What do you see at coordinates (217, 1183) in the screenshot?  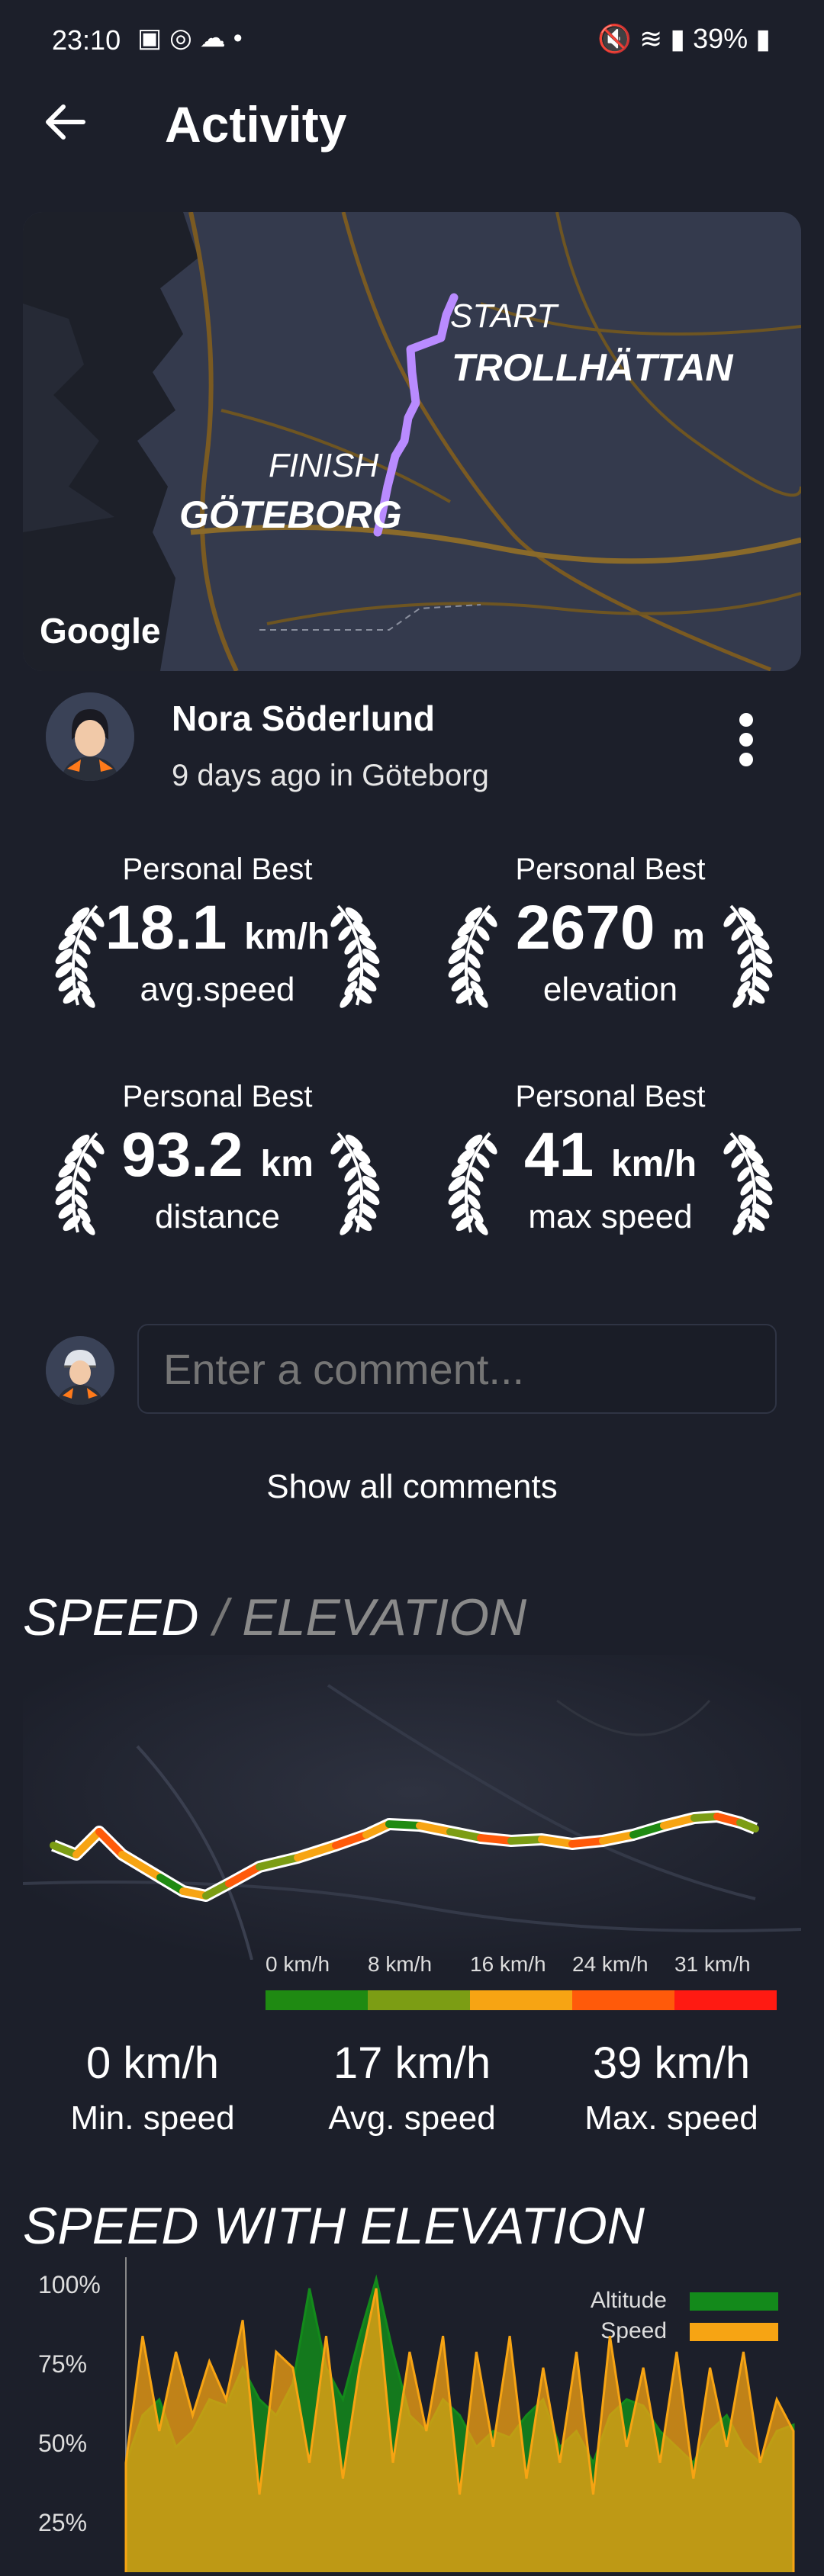 I see `pb-distance: Personal Best 93.2 km distance` at bounding box center [217, 1183].